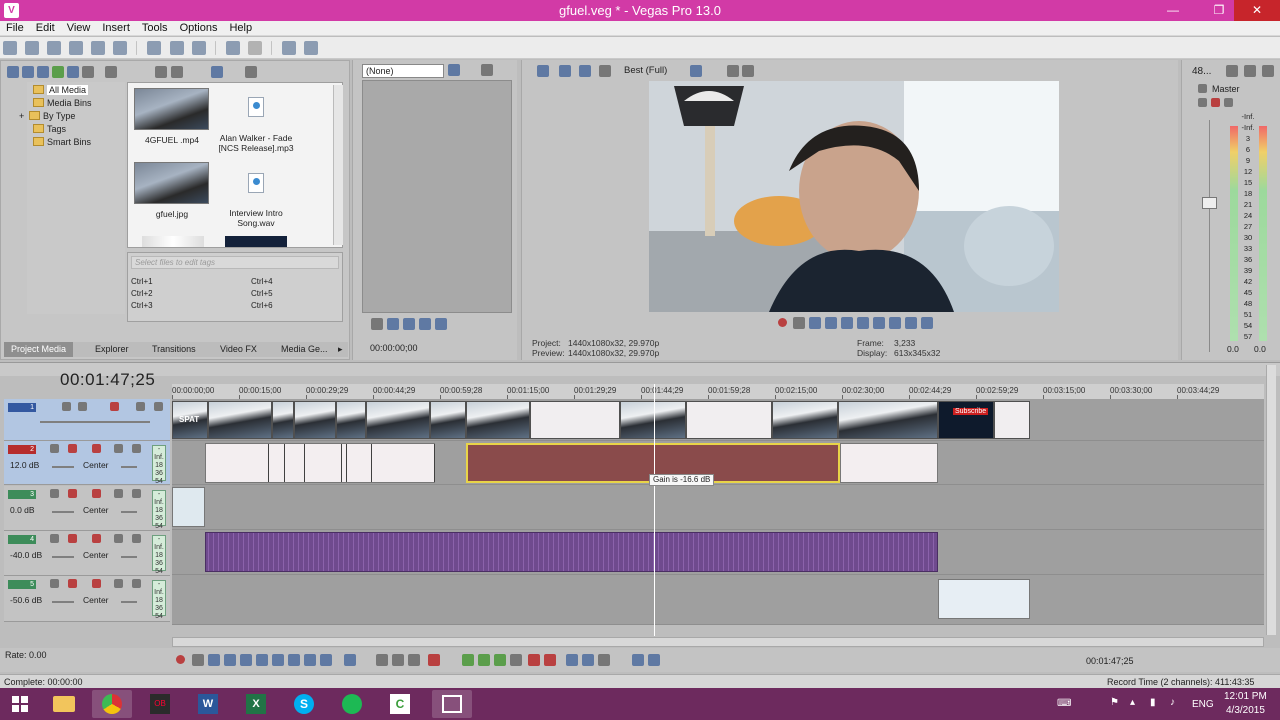 This screenshot has height=720, width=1280. Describe the element at coordinates (654, 660) in the screenshot. I see `audio-events-icon` at that location.